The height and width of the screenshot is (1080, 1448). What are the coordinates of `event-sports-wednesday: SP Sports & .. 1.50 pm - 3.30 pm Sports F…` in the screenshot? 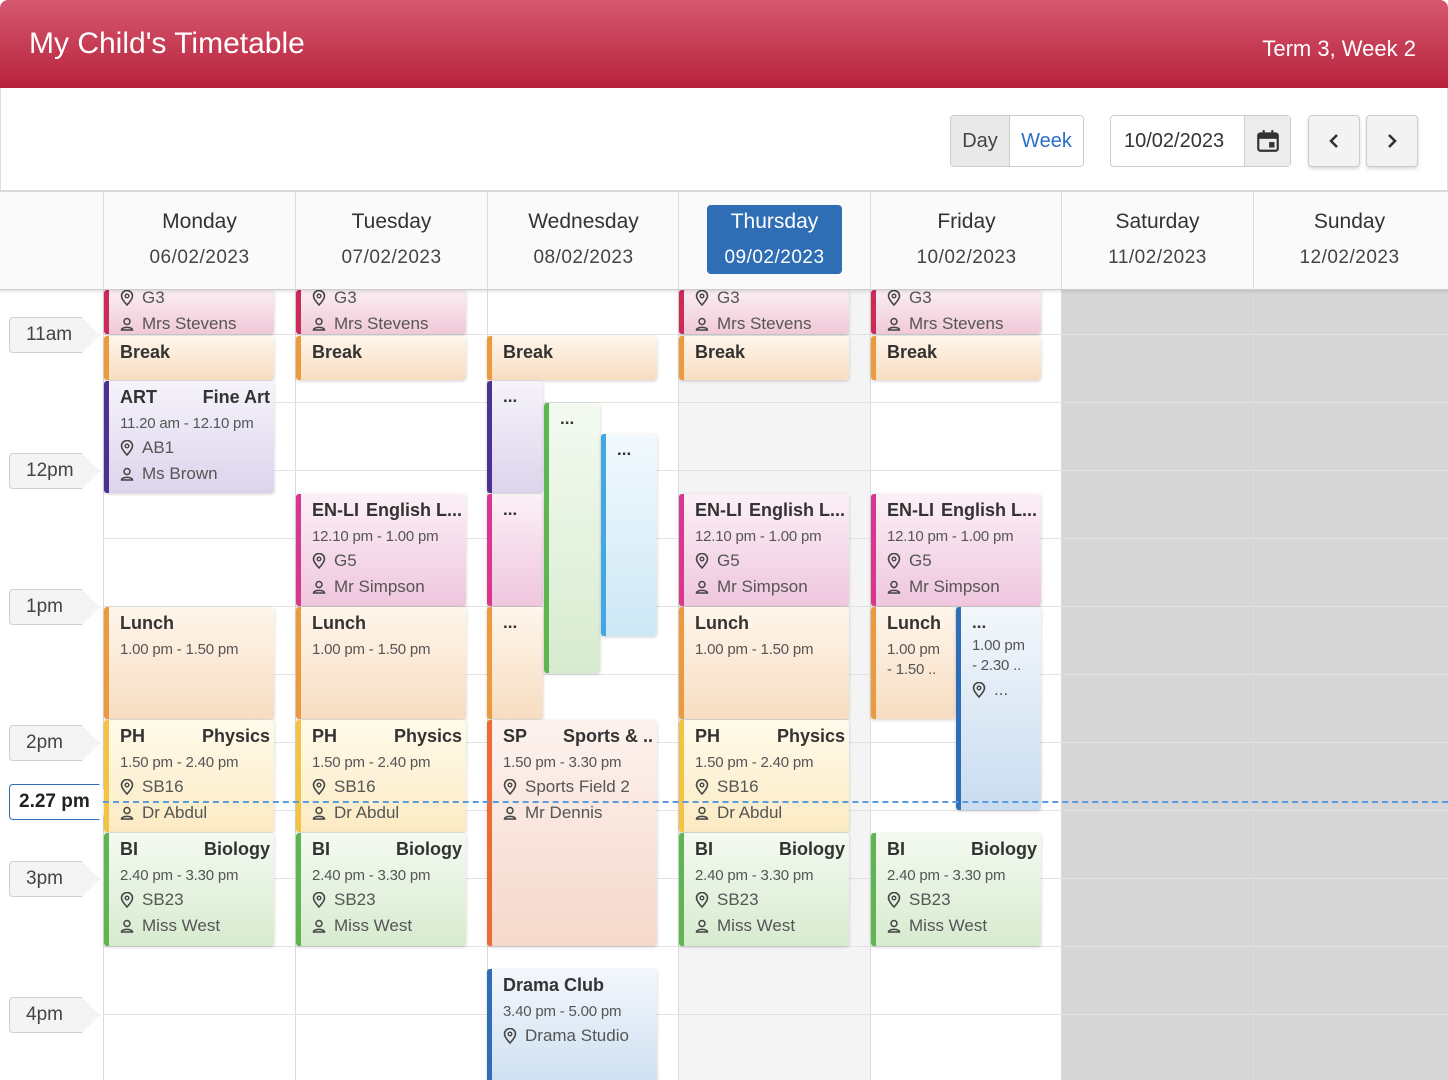 It's located at (572, 833).